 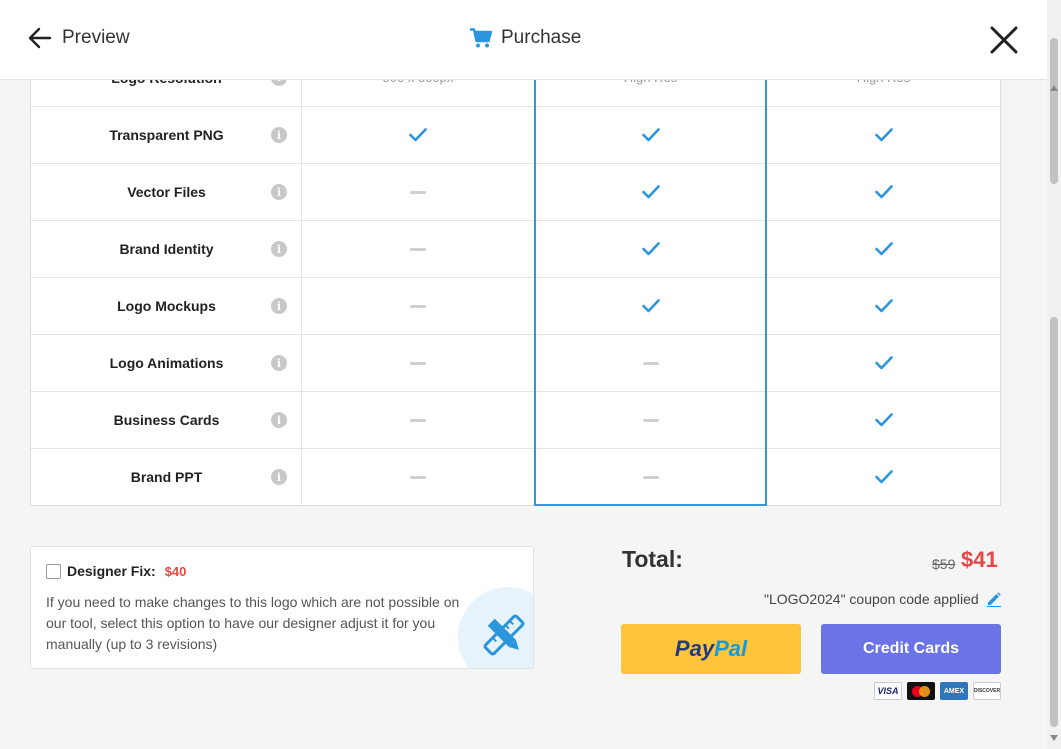 What do you see at coordinates (994, 599) in the screenshot?
I see `edit-pencil-icon` at bounding box center [994, 599].